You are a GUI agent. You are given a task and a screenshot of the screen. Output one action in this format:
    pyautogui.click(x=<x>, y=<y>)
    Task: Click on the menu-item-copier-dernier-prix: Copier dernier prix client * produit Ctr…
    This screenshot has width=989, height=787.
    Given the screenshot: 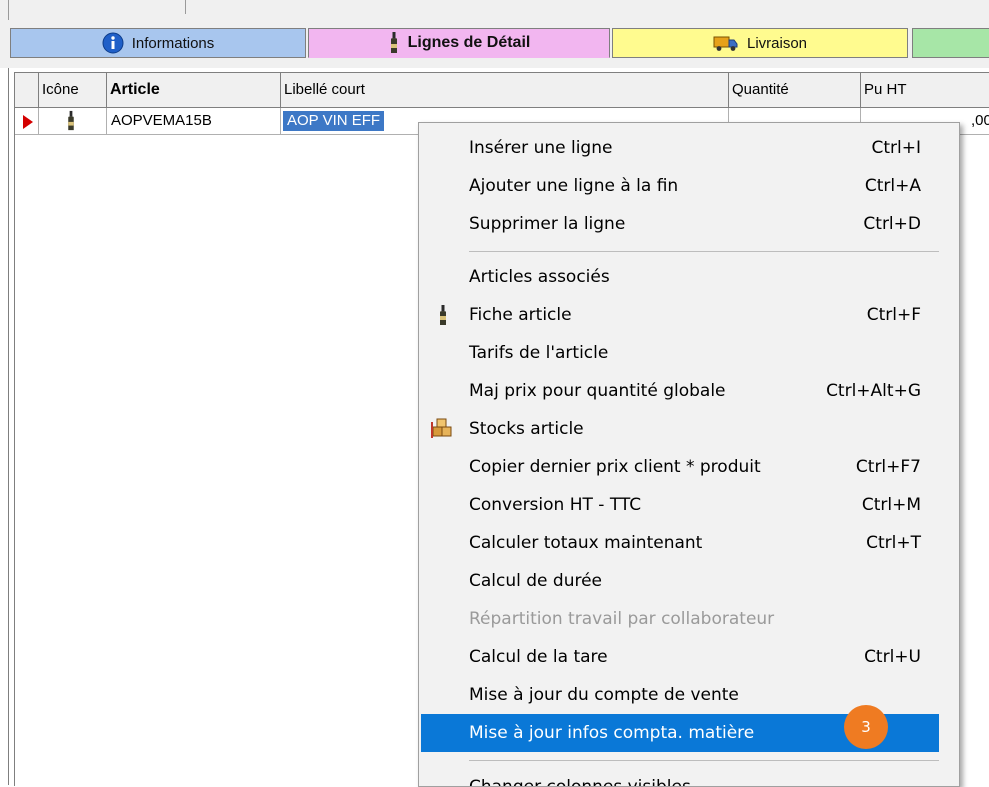 What is the action you would take?
    pyautogui.click(x=680, y=467)
    